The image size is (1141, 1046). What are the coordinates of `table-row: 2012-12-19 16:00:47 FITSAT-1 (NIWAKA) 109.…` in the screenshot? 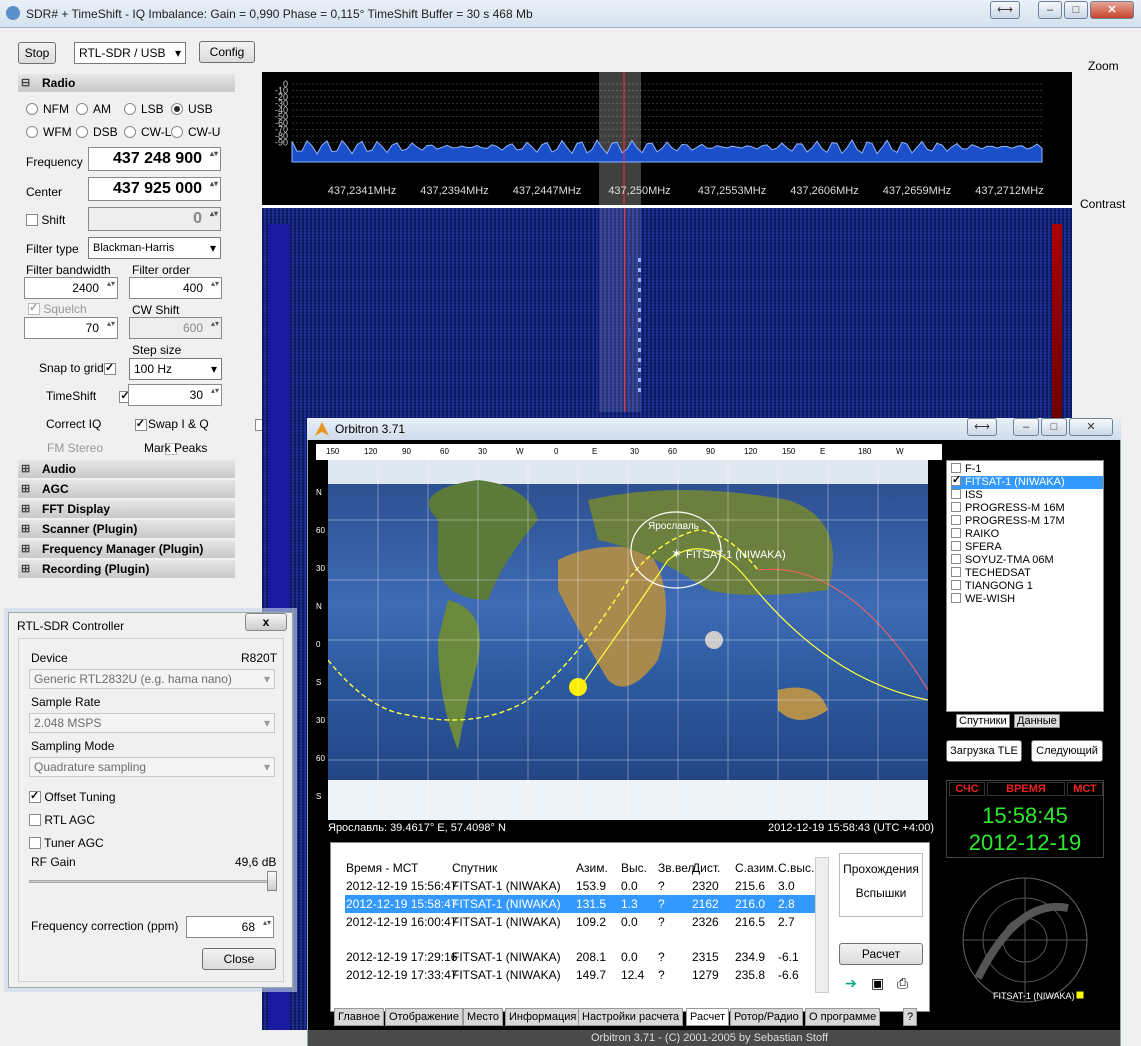 It's located at (580, 922).